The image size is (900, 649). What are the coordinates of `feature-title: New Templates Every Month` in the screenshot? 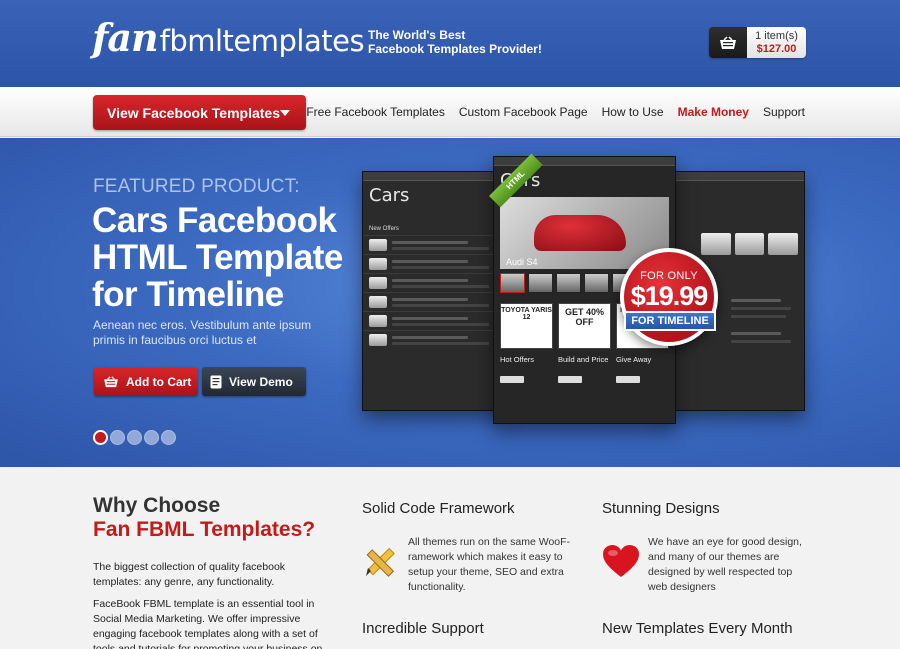 It's located at (697, 628).